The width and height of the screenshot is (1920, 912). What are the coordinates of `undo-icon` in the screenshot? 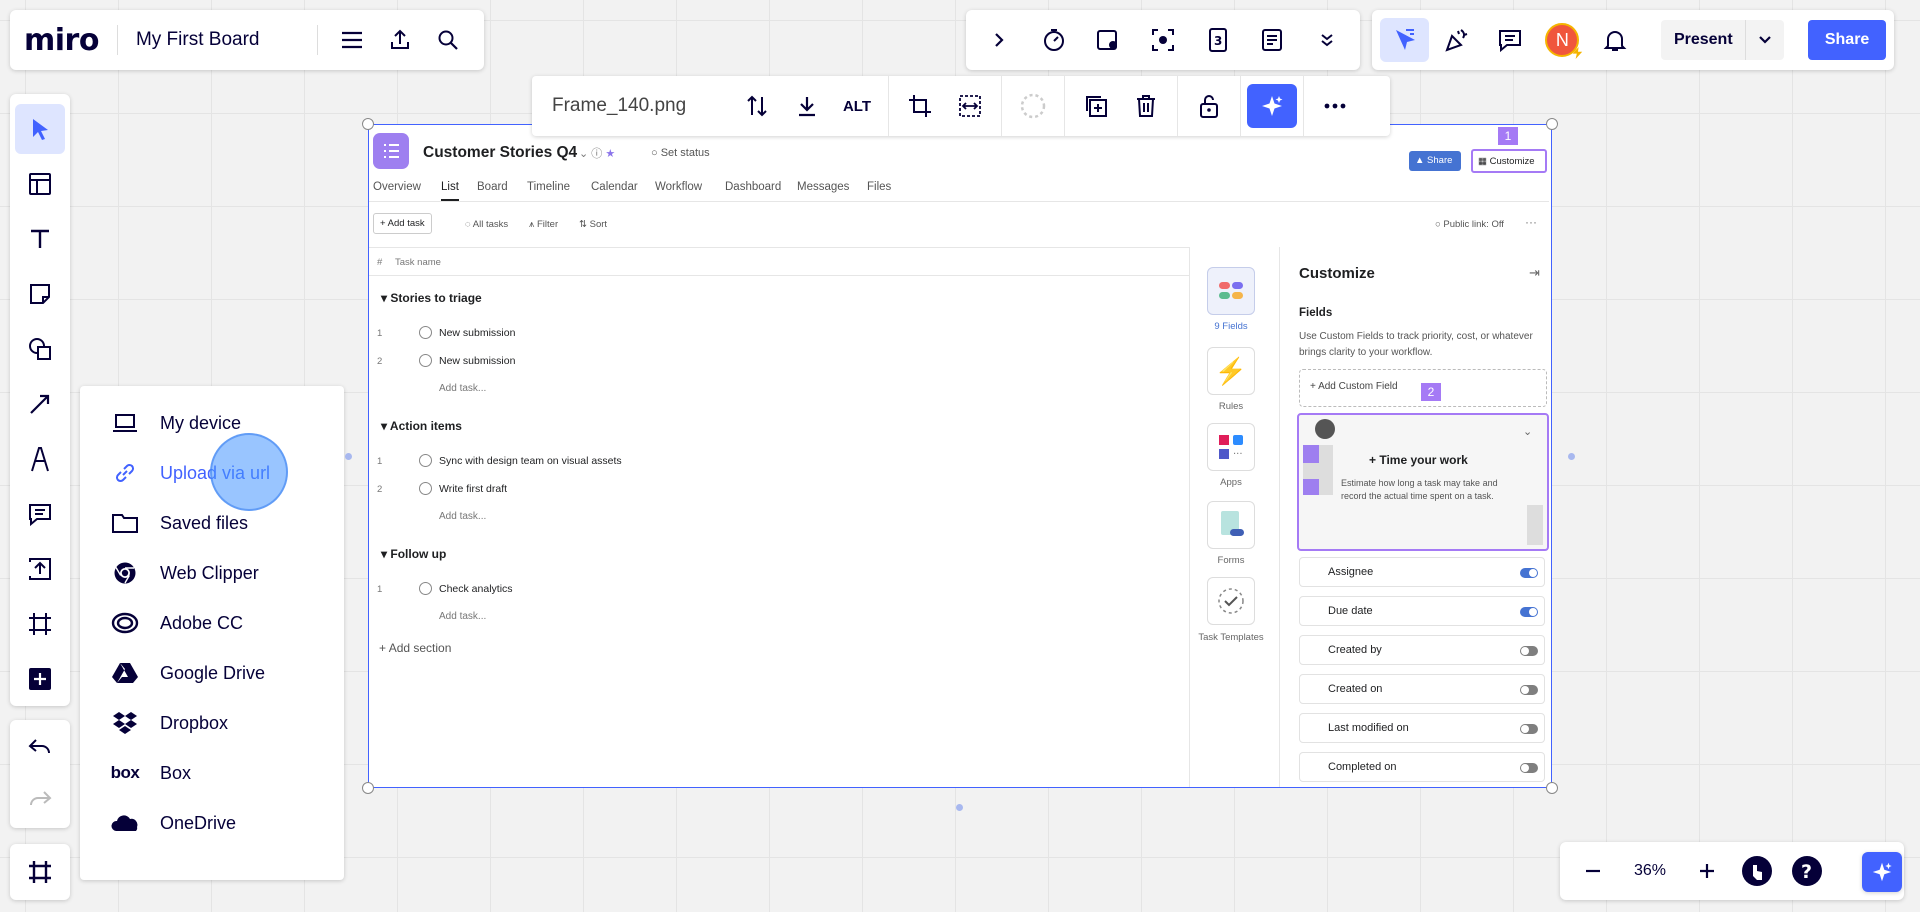 It's located at (40, 747).